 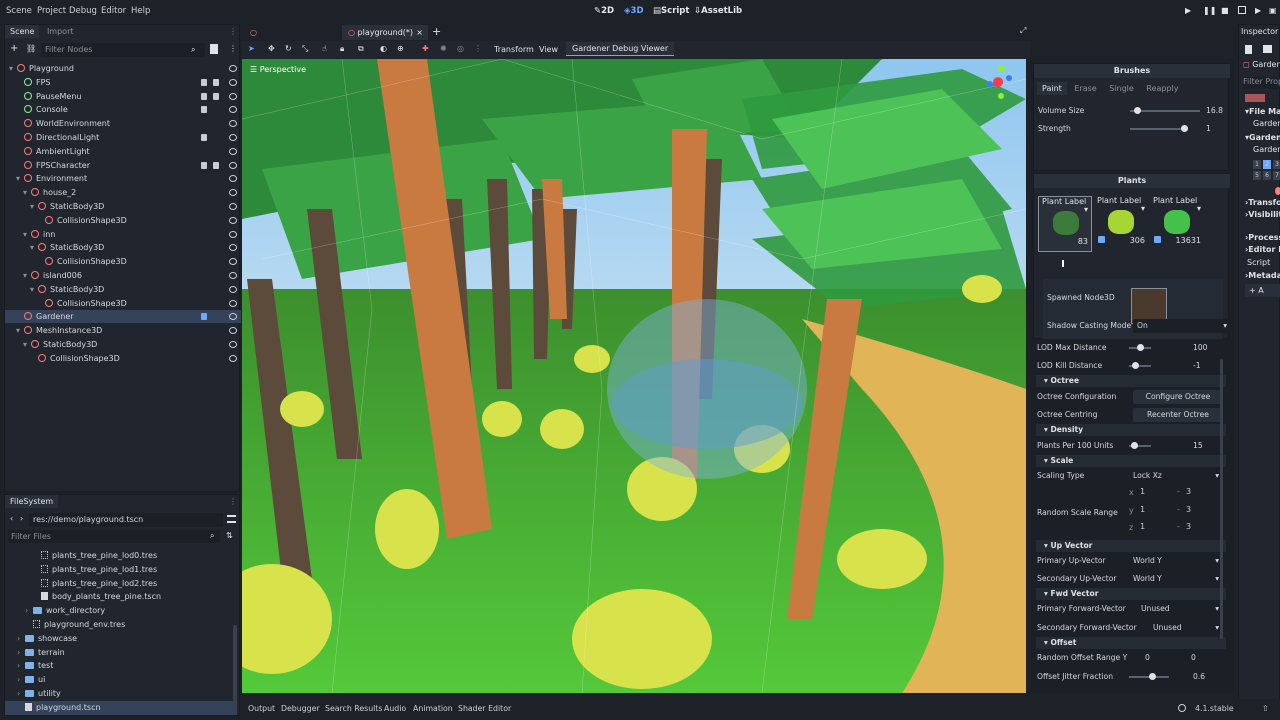 What do you see at coordinates (620, 49) in the screenshot?
I see `gardener-debug-viewer-button: Gardener Debug Viewer` at bounding box center [620, 49].